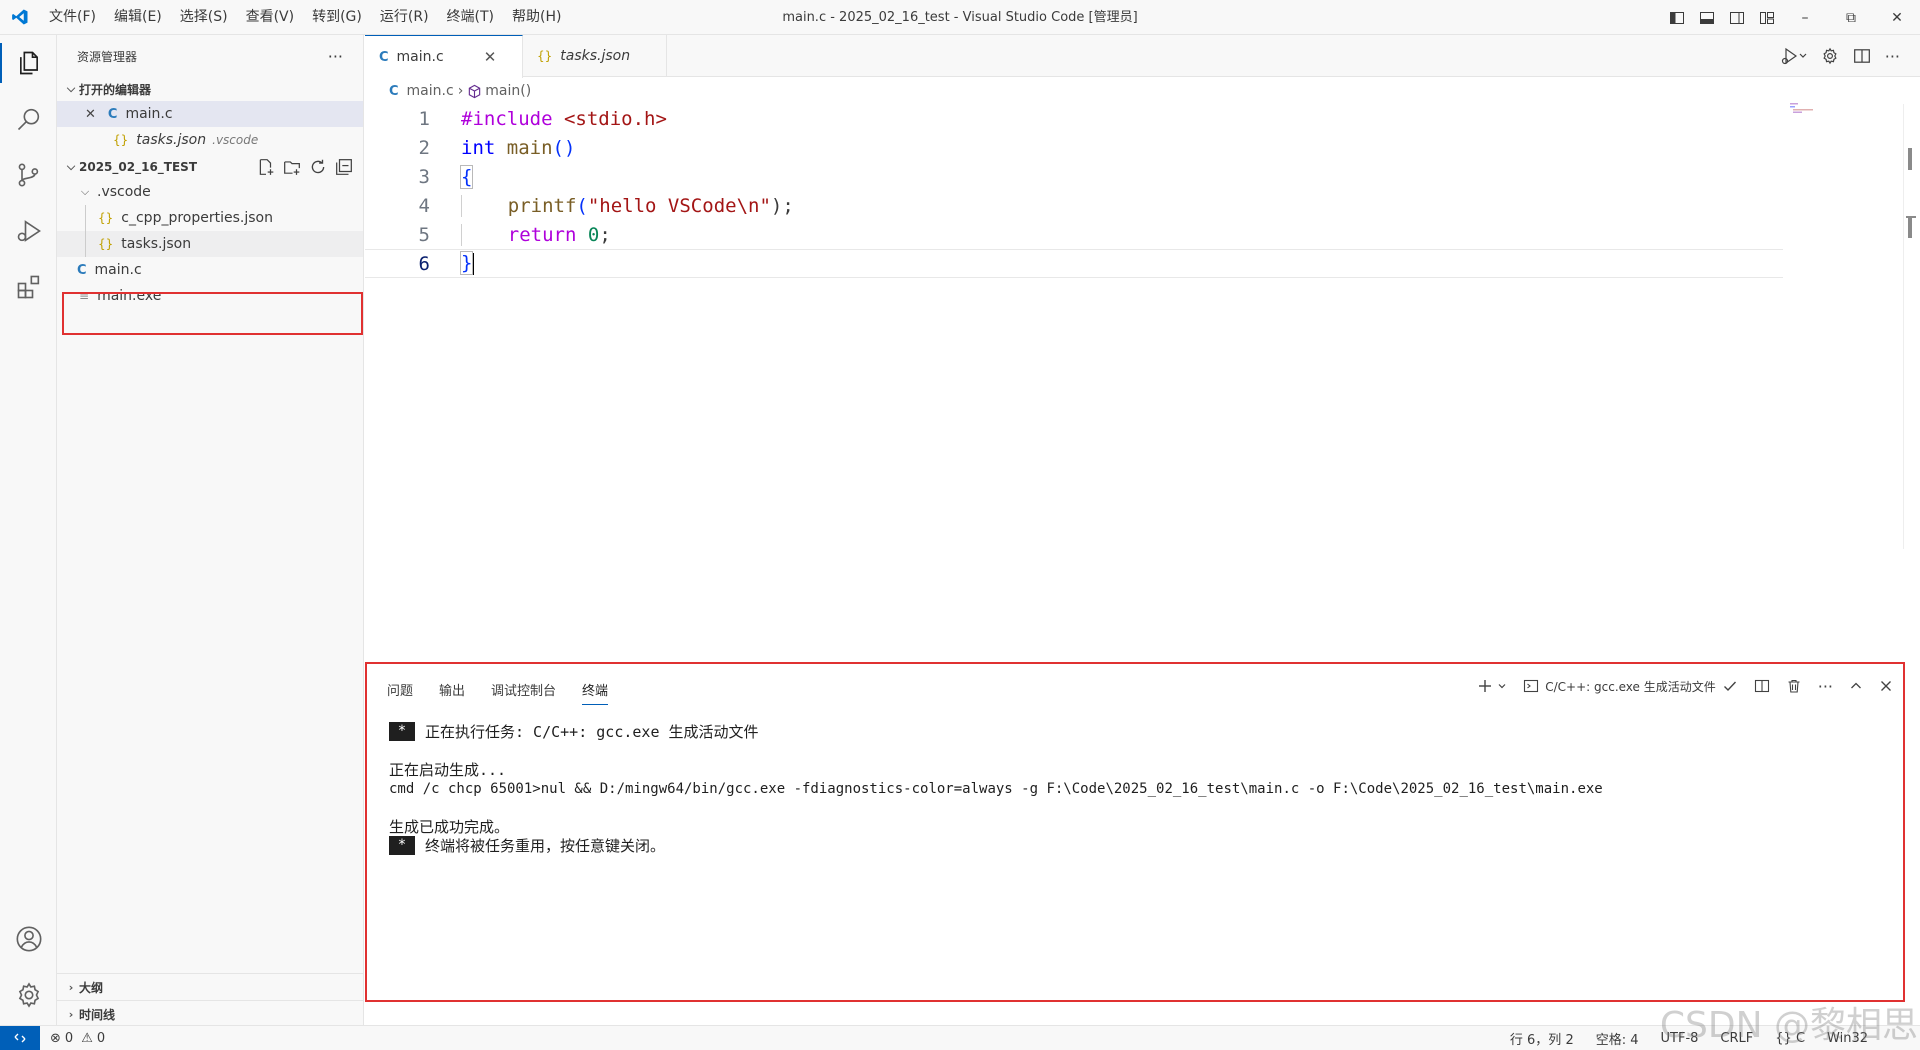 This screenshot has width=1920, height=1050. What do you see at coordinates (424, 147) in the screenshot?
I see `line-number: 2` at bounding box center [424, 147].